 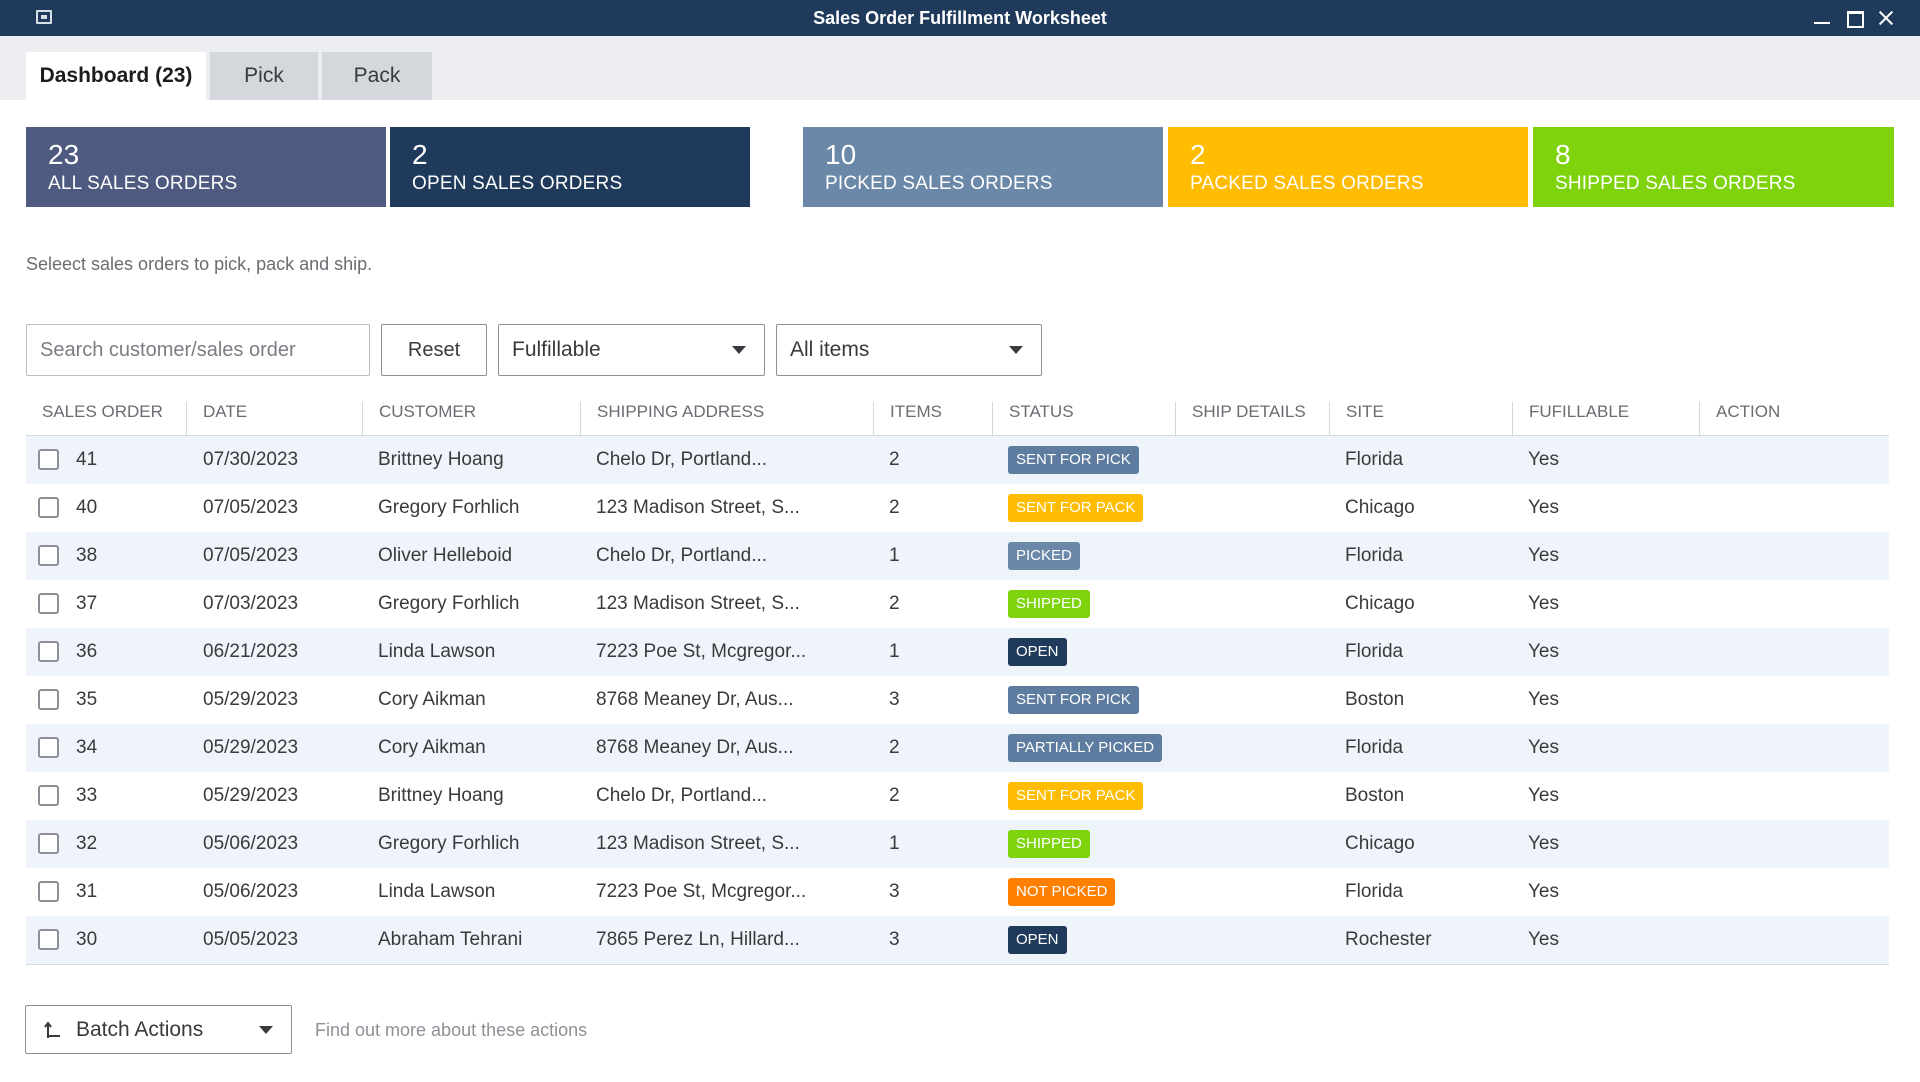 What do you see at coordinates (445, 555) in the screenshot?
I see `customer-cell: Oliver Helleboid` at bounding box center [445, 555].